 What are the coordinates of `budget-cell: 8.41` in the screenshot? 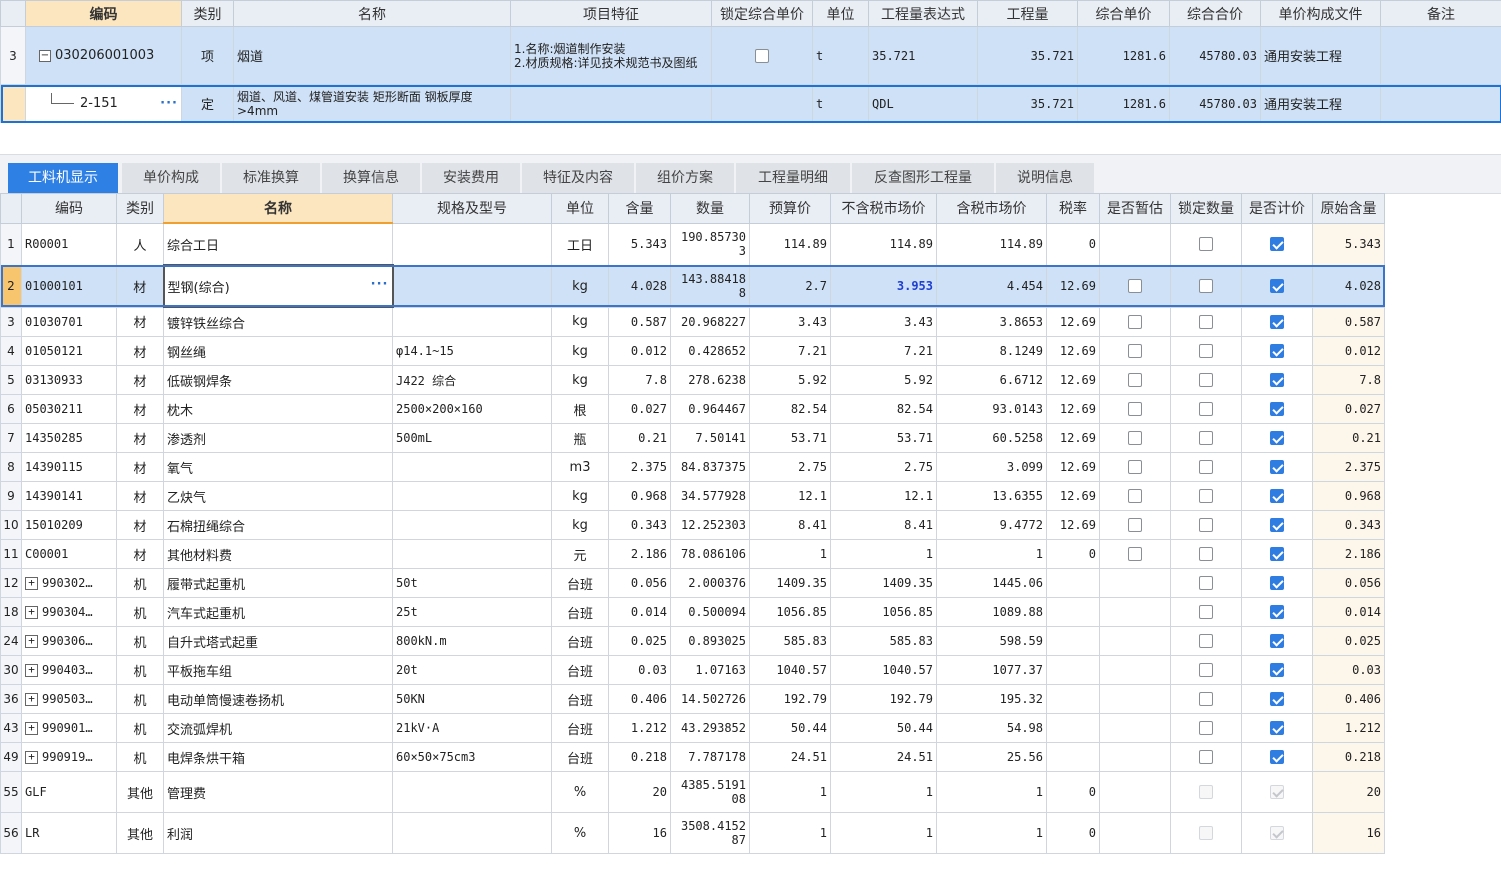 It's located at (790, 525).